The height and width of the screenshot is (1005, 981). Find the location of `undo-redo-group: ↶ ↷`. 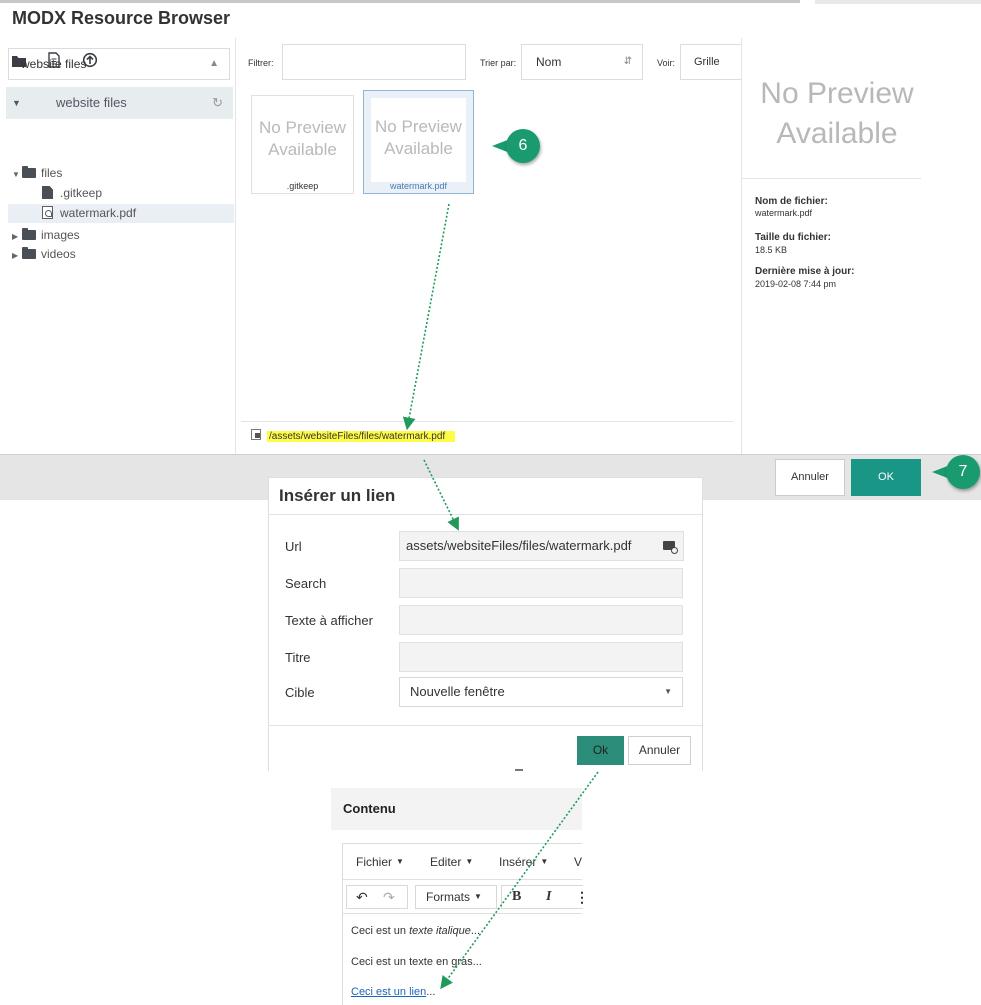

undo-redo-group: ↶ ↷ is located at coordinates (377, 897).